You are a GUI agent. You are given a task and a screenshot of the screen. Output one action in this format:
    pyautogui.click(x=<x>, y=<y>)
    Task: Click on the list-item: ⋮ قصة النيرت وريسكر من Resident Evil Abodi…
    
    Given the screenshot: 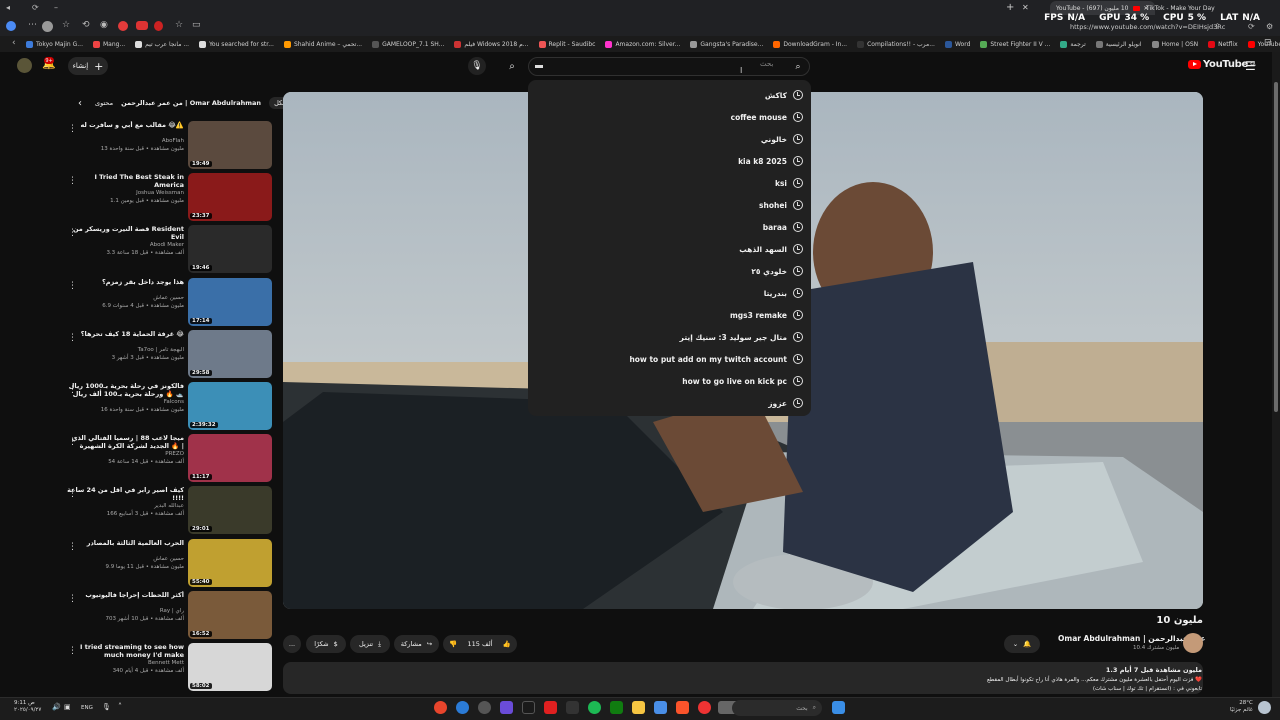 What is the action you would take?
    pyautogui.click(x=166, y=250)
    